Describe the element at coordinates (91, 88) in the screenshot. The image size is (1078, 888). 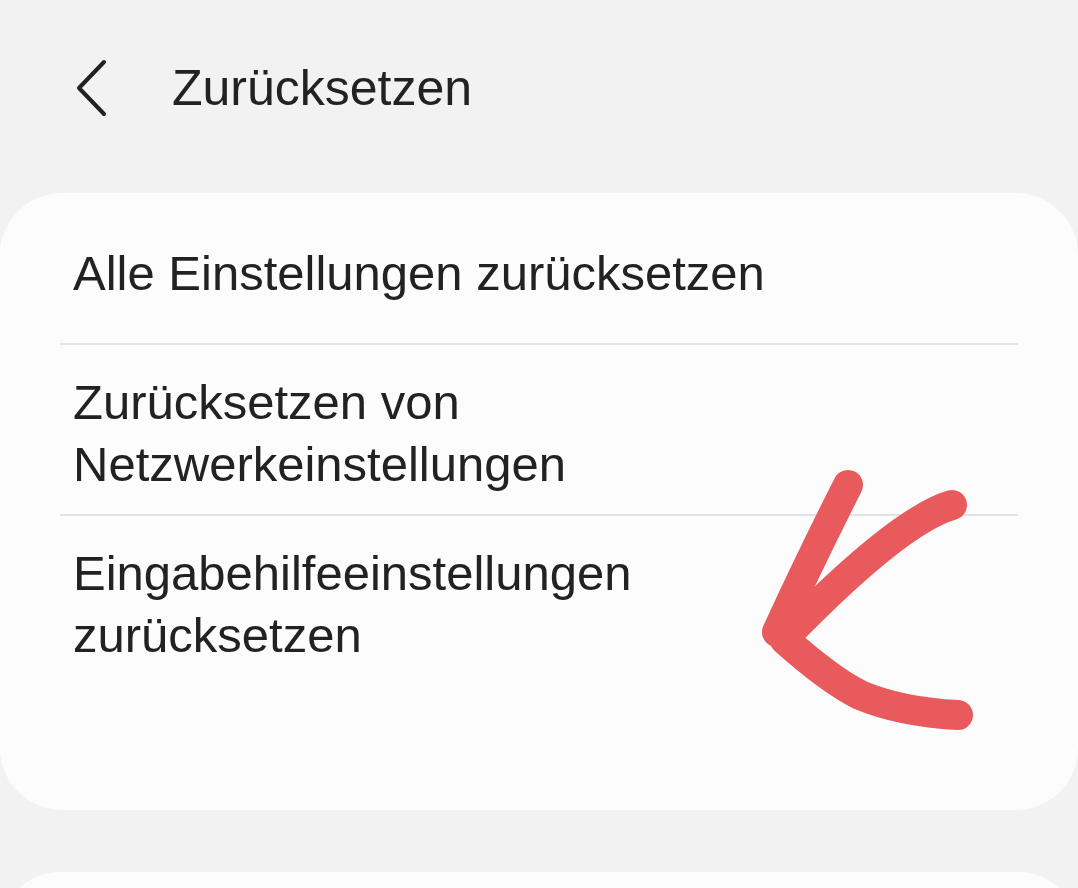
I see `back-icon` at that location.